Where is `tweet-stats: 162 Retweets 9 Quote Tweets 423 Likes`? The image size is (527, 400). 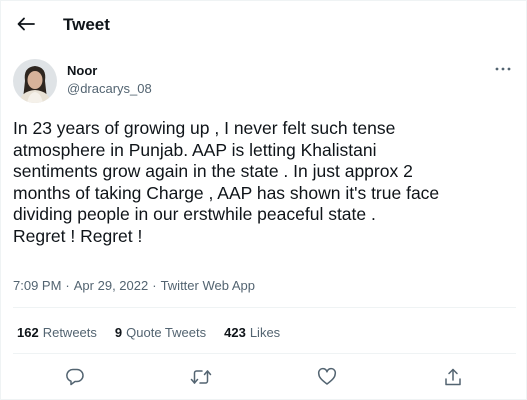
tweet-stats: 162 Retweets 9 Quote Tweets 423 Likes is located at coordinates (148, 332).